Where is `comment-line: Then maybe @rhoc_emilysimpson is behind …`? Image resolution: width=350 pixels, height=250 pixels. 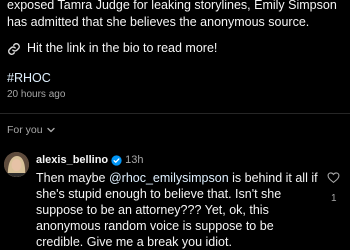 comment-line: Then maybe @rhoc_emilysimpson is behind … is located at coordinates (181, 178).